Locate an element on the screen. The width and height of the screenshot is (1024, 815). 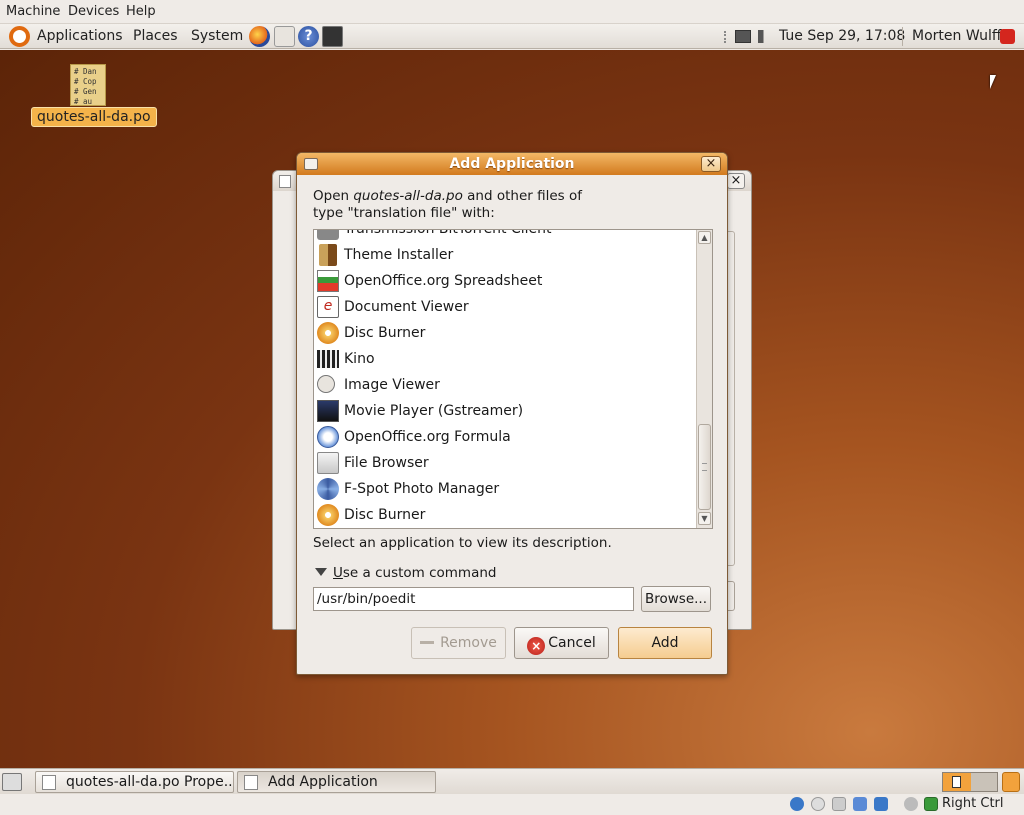
file-preview-line: # Dan is located at coordinates (85, 71).